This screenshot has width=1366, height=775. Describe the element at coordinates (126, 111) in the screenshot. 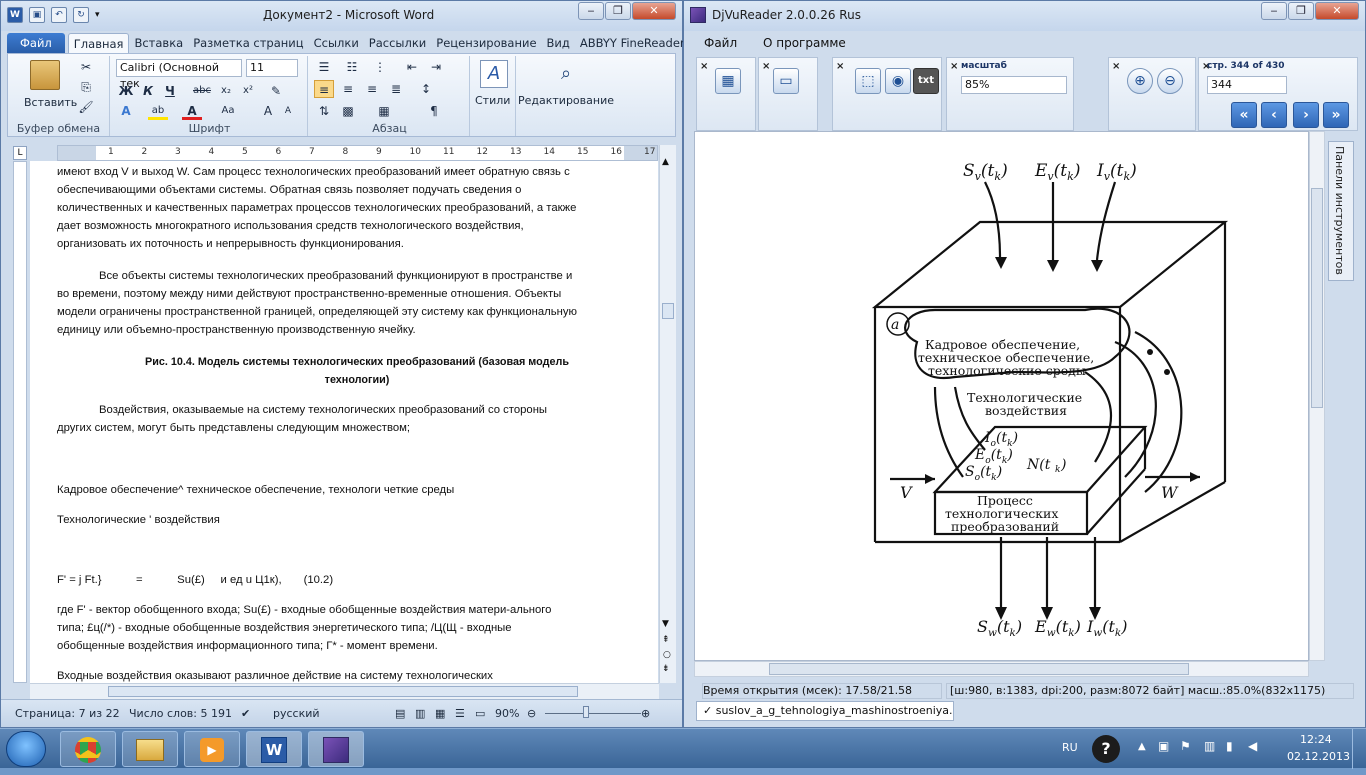

I see `text-effects-icon: A` at that location.